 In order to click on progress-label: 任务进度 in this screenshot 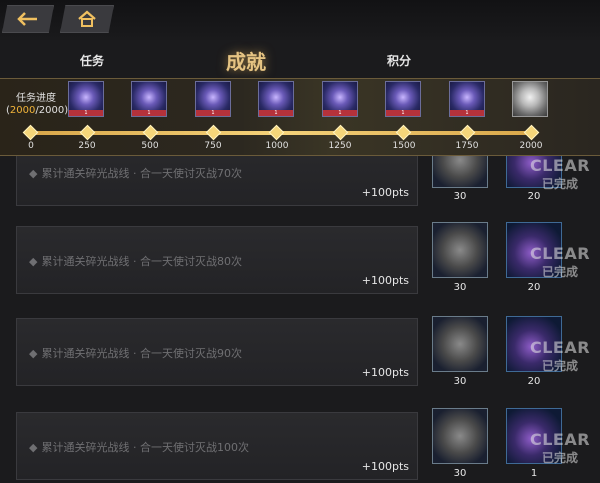, I will do `click(36, 98)`.